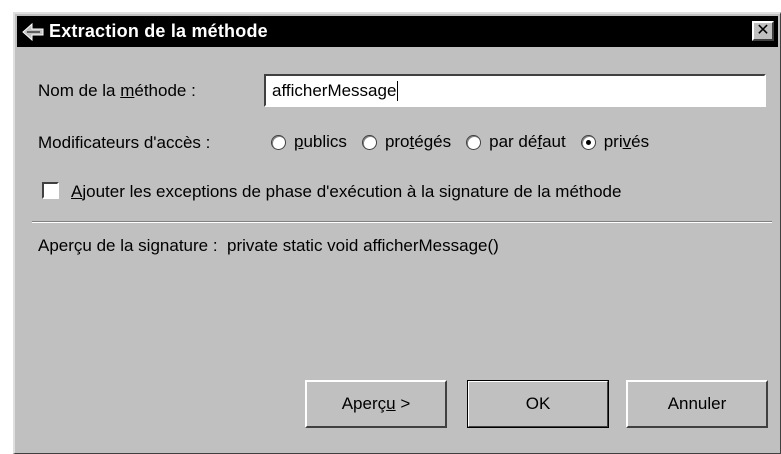 The image size is (781, 454). Describe the element at coordinates (363, 245) in the screenshot. I see `signature-preview-value: private static void afficherMessage()` at that location.